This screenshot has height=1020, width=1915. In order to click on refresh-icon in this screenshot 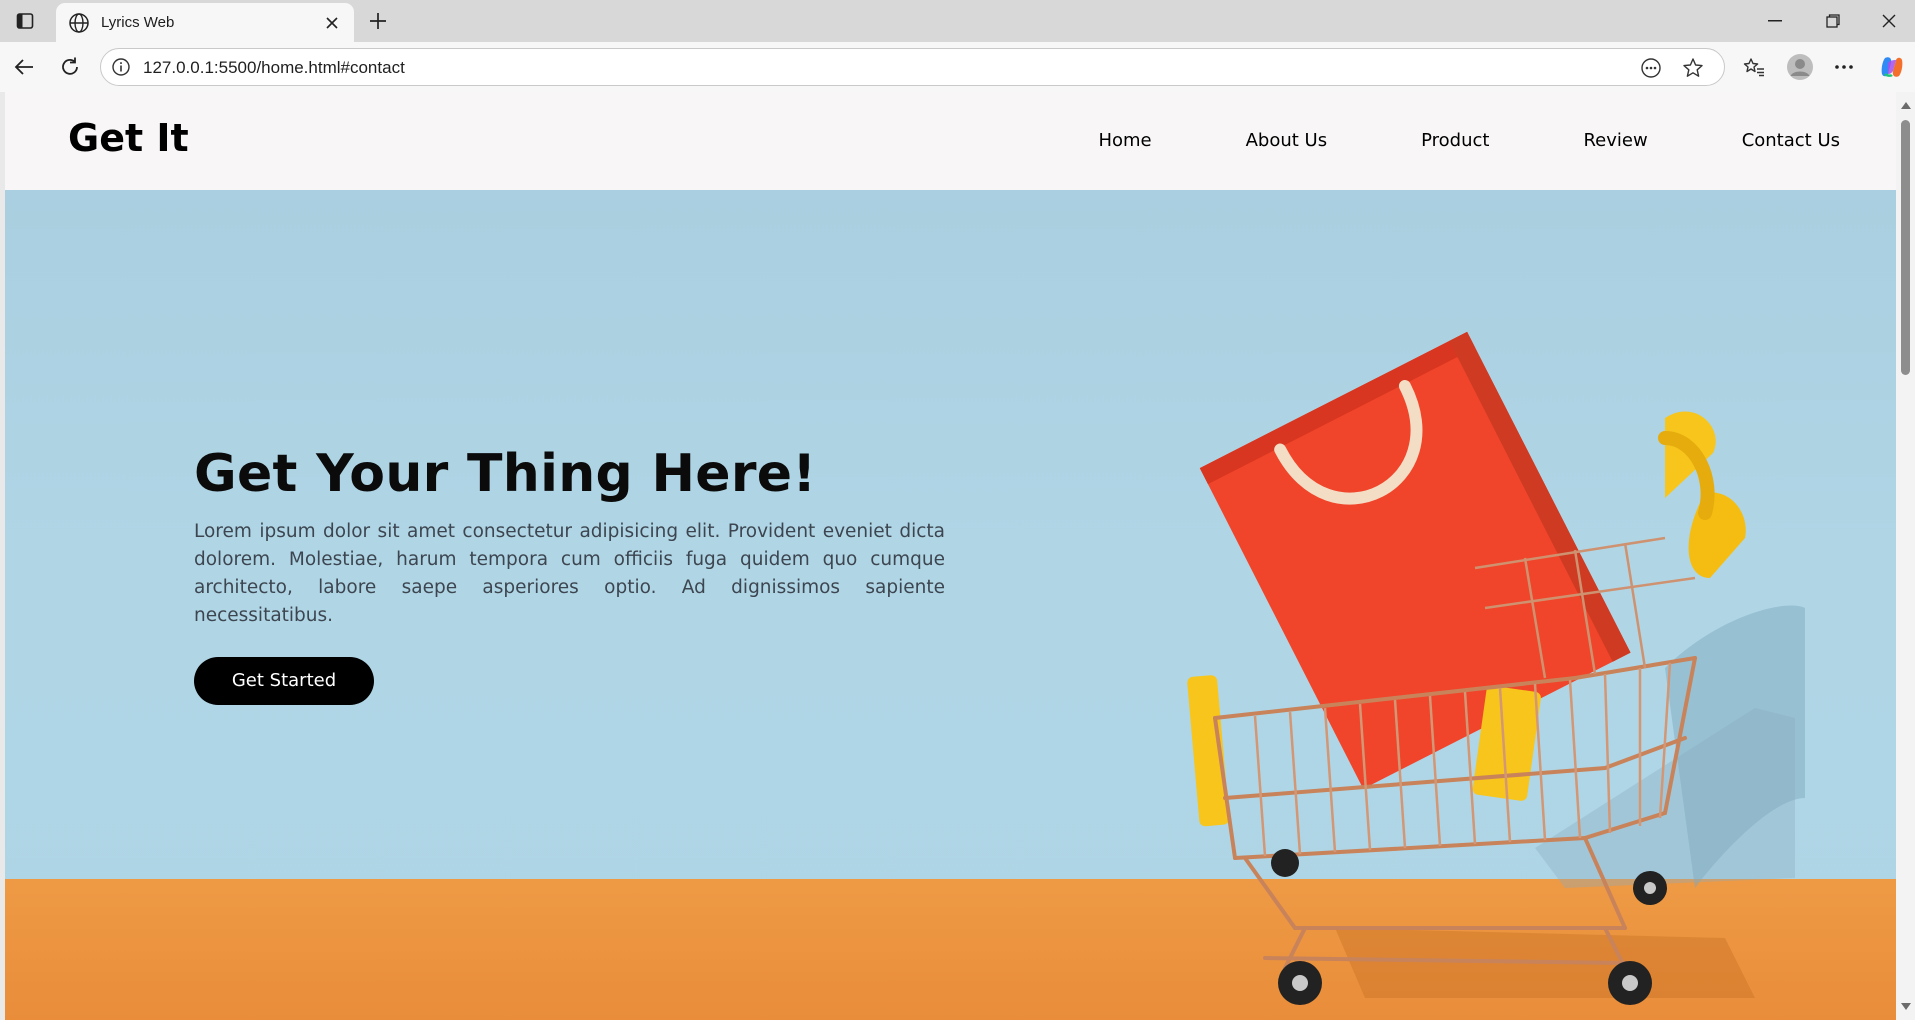, I will do `click(70, 67)`.